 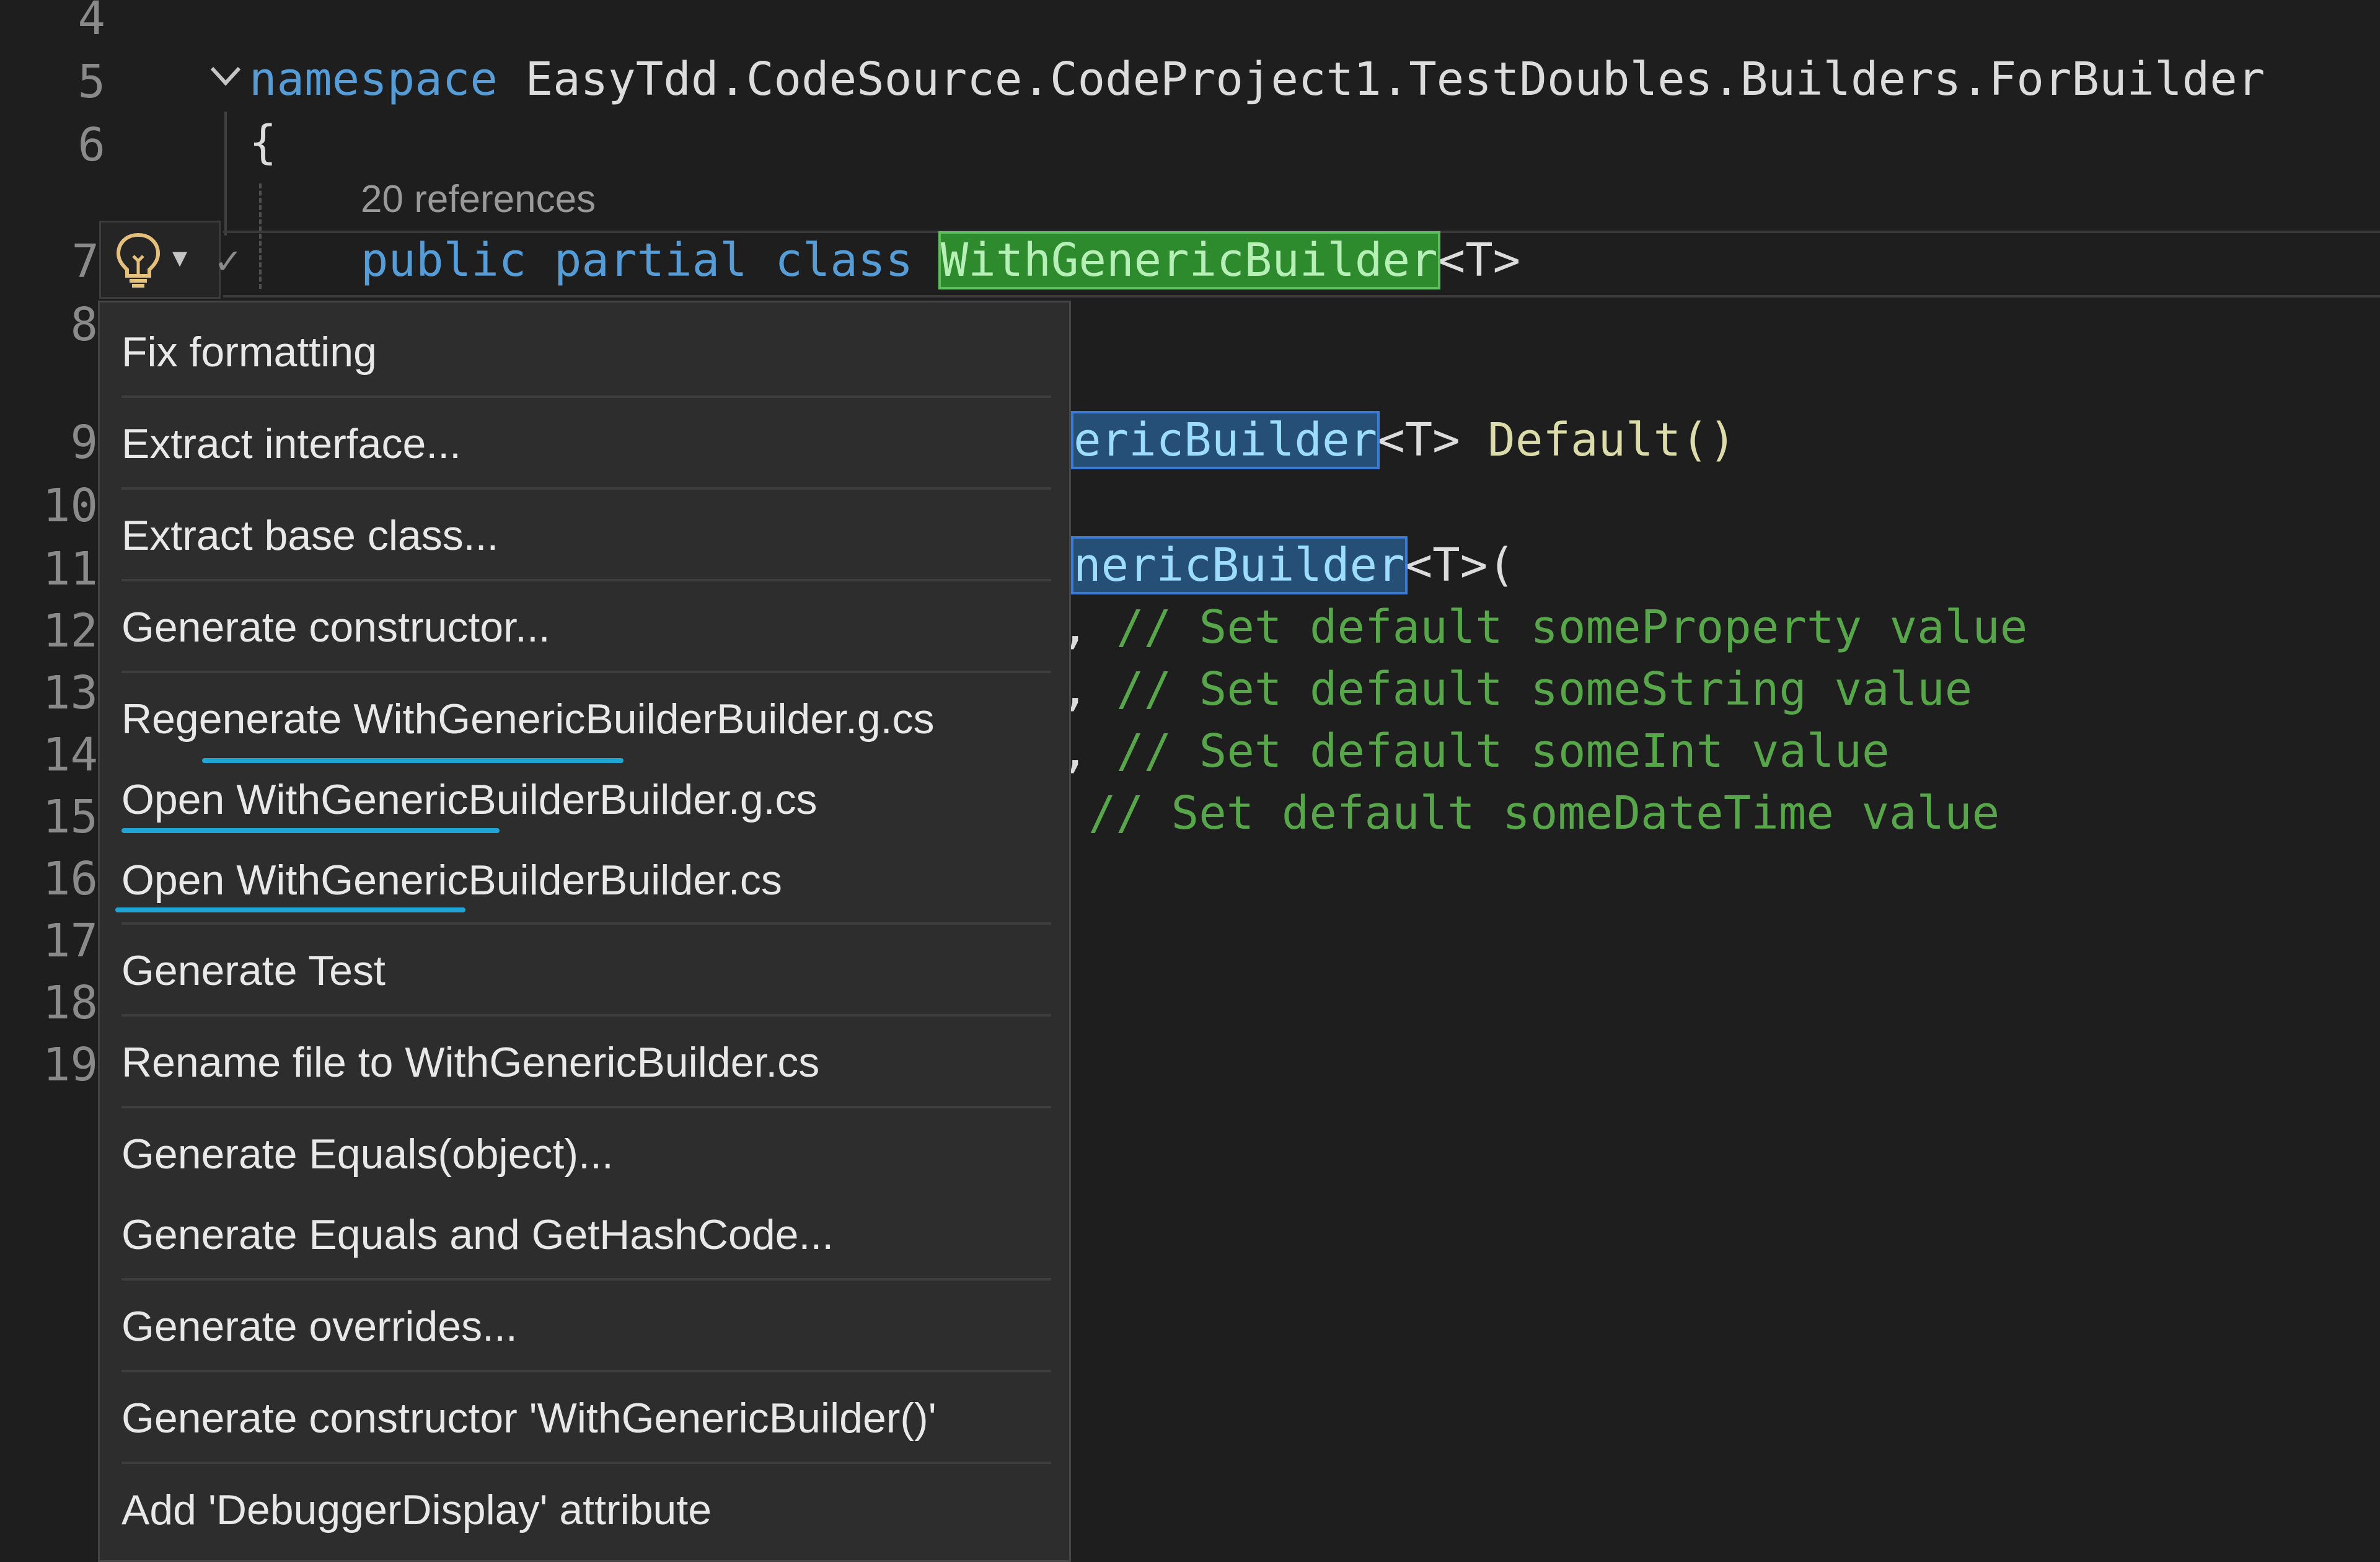 I want to click on class-ref-highlighted: nericBuilder, so click(x=1239, y=565).